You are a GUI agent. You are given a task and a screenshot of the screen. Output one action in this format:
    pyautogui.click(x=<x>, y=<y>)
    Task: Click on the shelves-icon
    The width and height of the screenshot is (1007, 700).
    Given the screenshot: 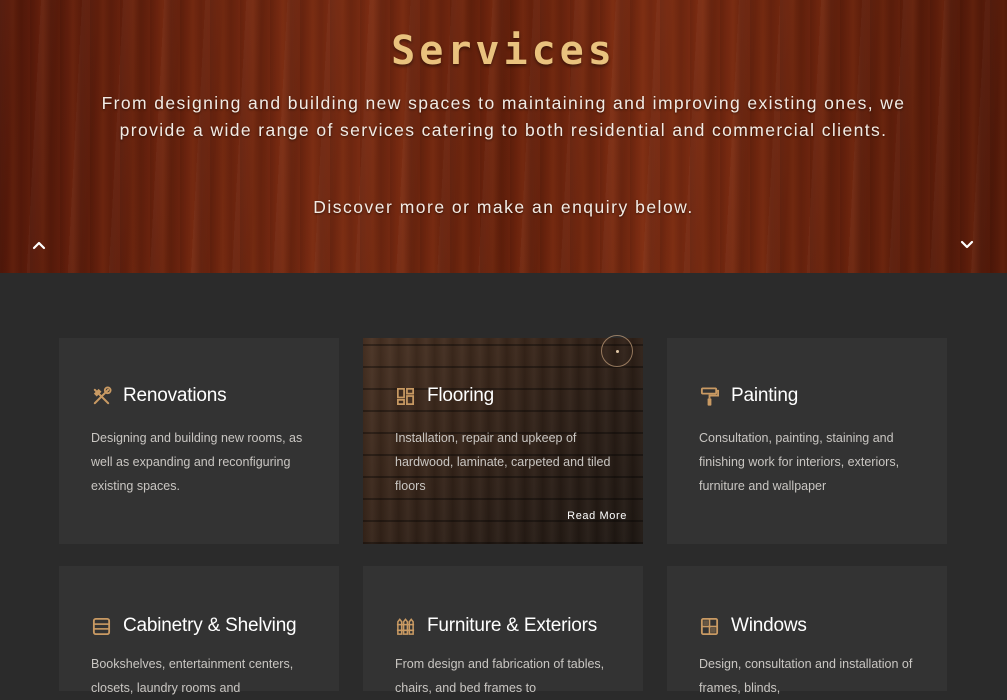 What is the action you would take?
    pyautogui.click(x=101, y=626)
    